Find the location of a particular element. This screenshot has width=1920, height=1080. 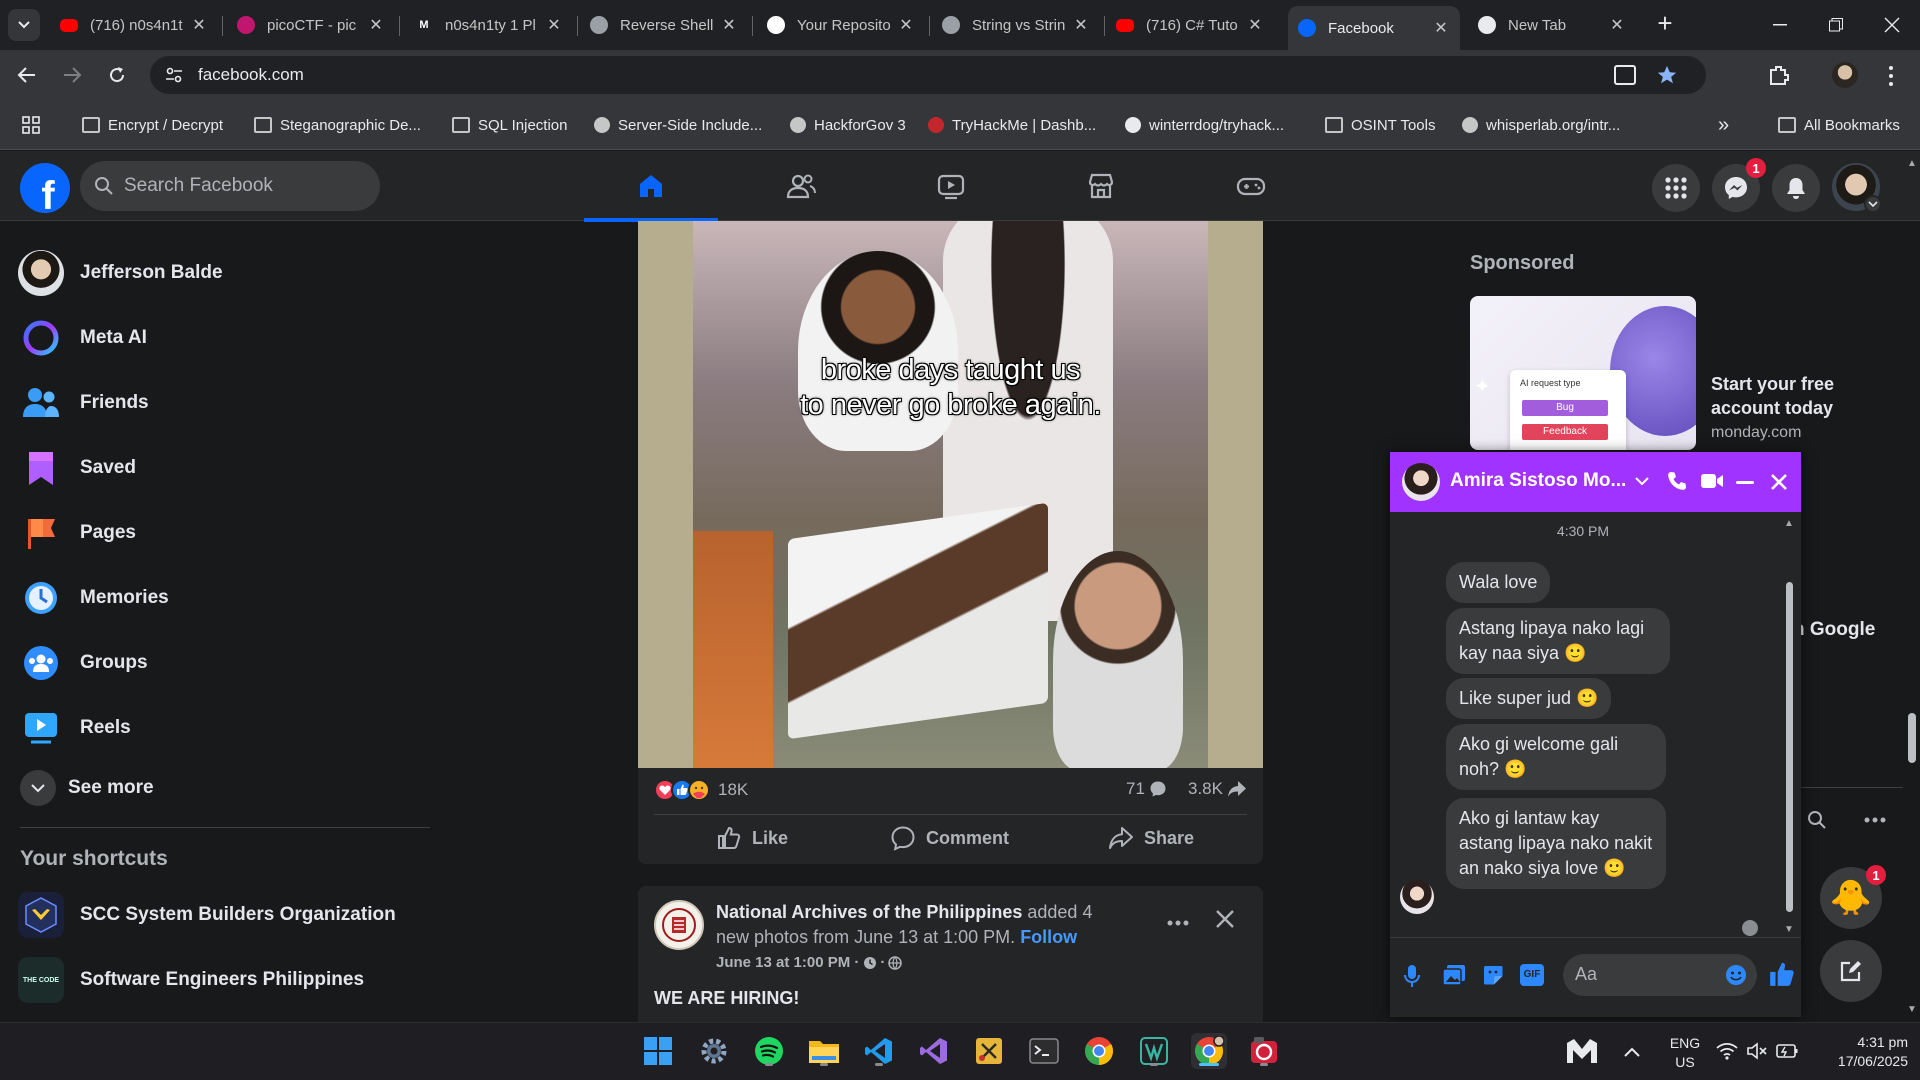

shortcut-scc: SCC System Builders Organization is located at coordinates (207, 915).